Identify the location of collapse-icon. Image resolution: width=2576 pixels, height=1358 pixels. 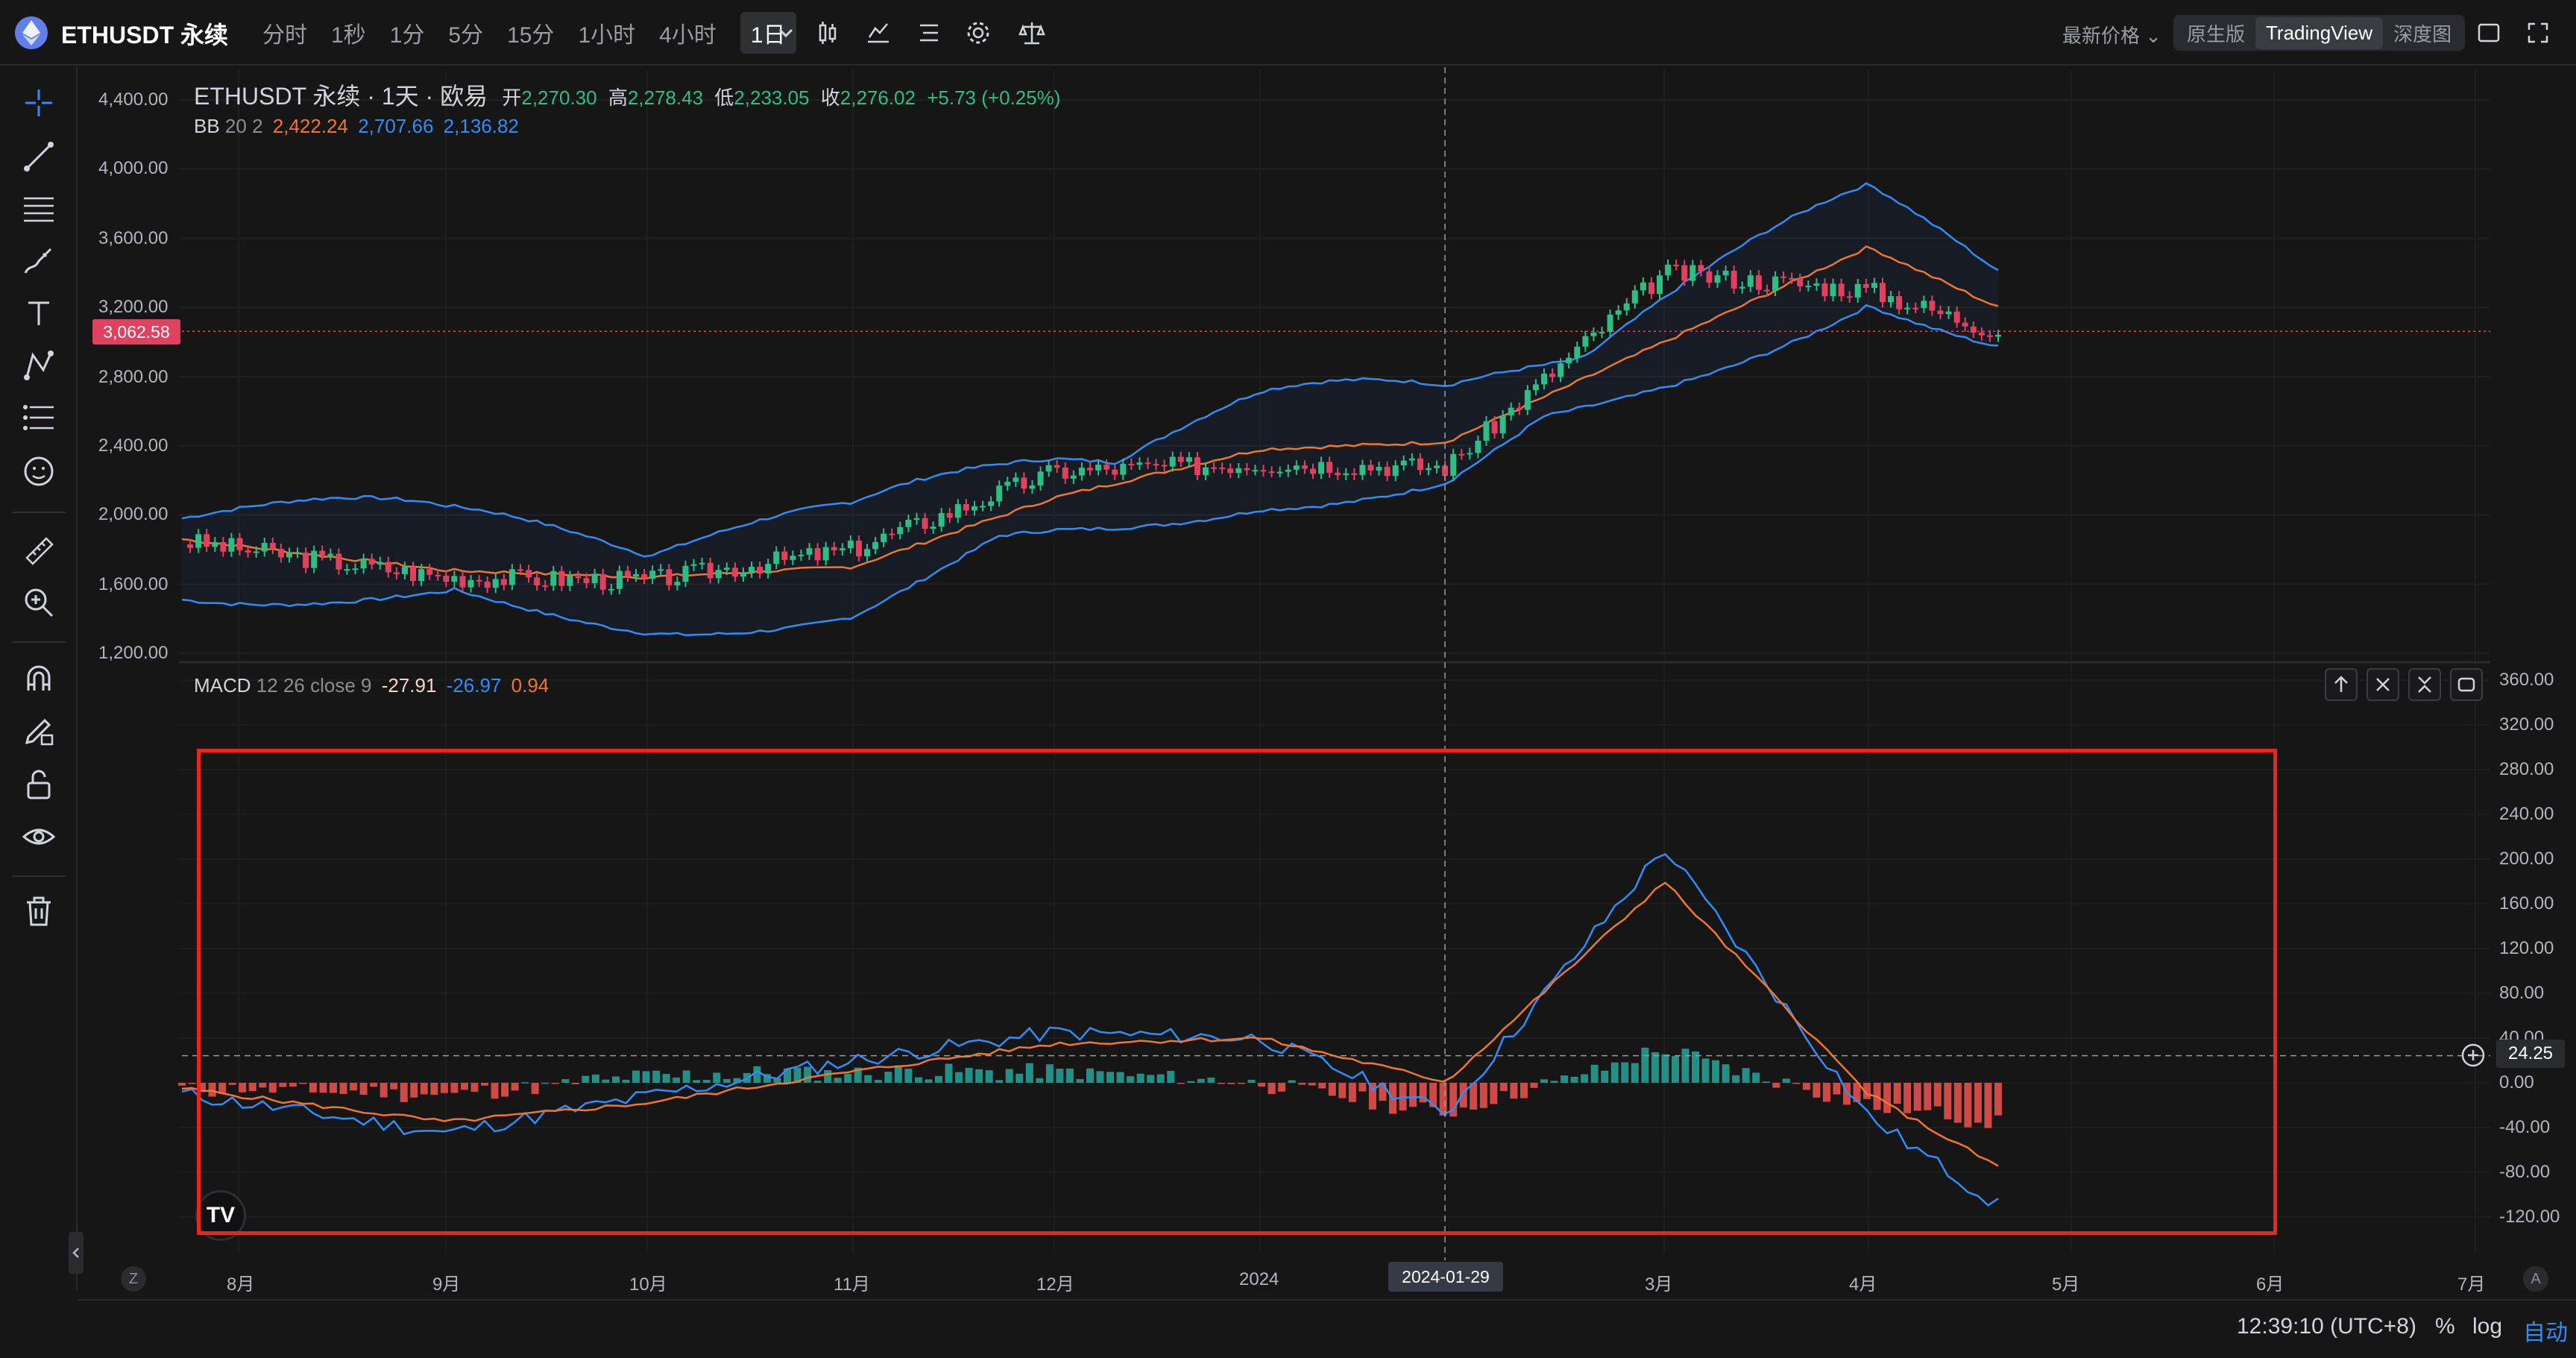
(2424, 684).